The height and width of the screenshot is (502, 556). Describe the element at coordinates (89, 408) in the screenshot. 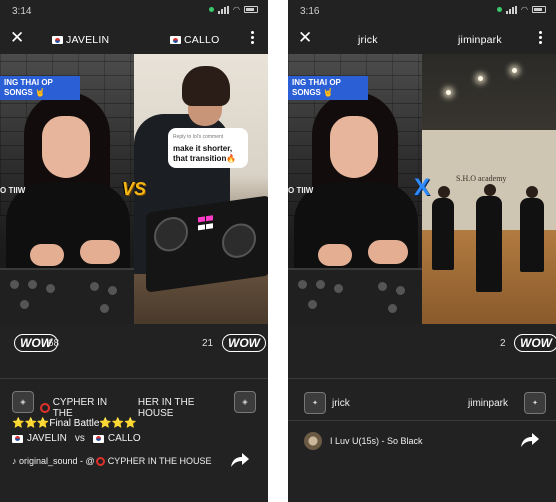

I see `channel-left-name: CYPHER IN THE` at that location.